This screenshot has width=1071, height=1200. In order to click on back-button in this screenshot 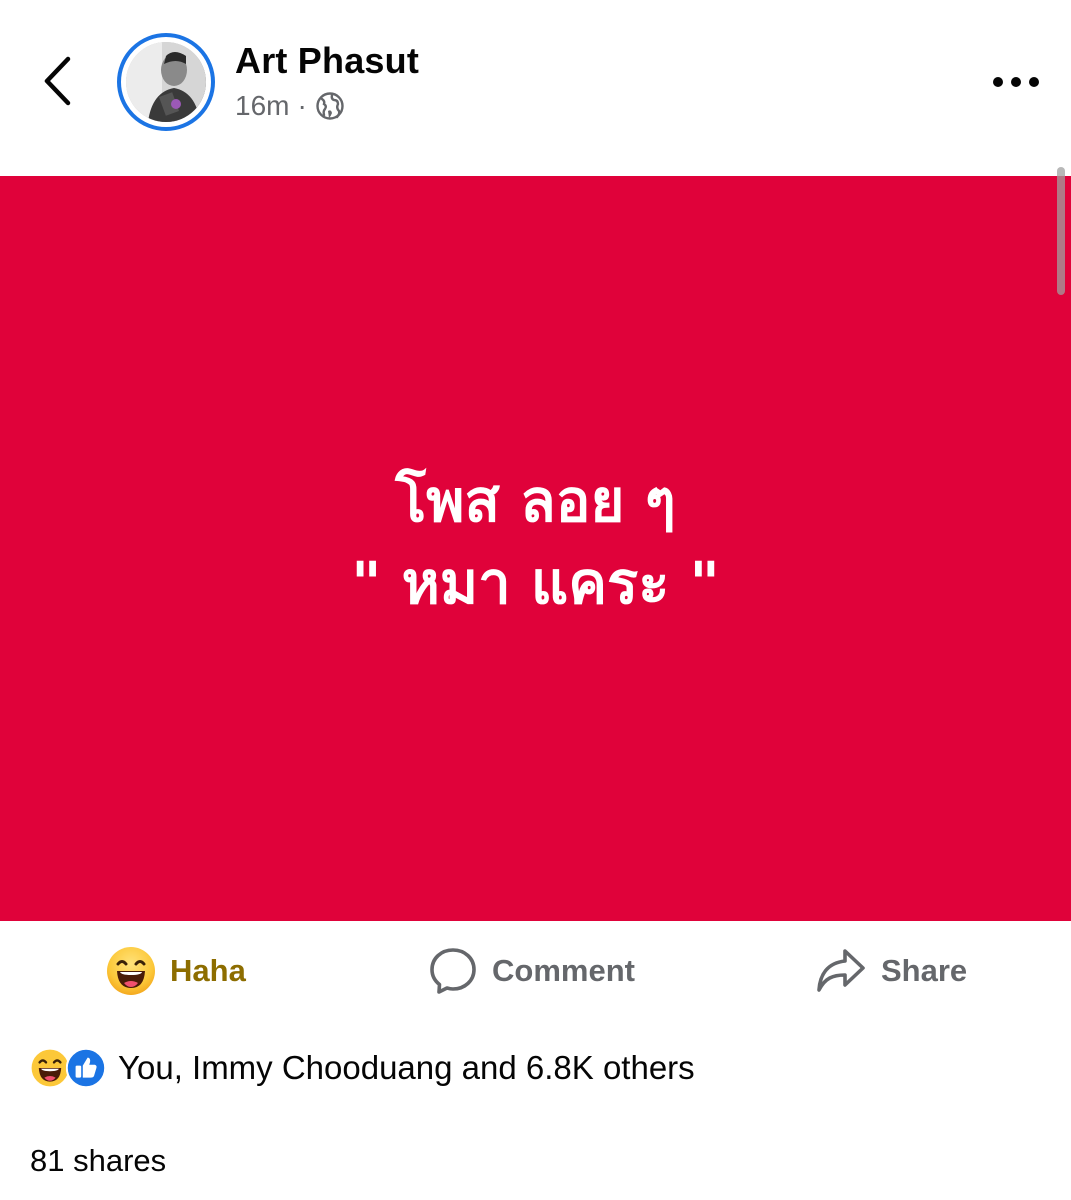, I will do `click(57, 81)`.